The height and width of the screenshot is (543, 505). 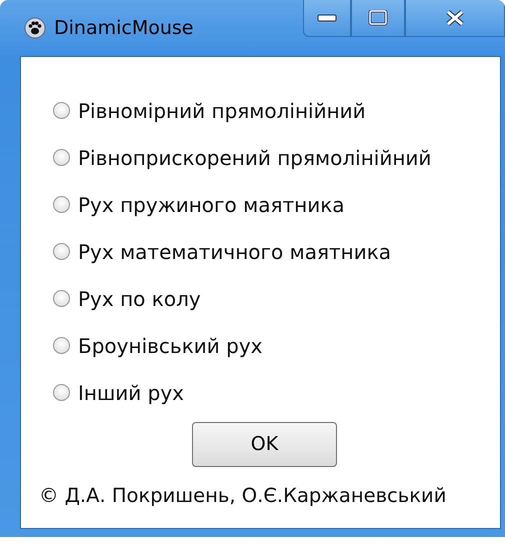 What do you see at coordinates (264, 444) in the screenshot?
I see `ok-button: OK` at bounding box center [264, 444].